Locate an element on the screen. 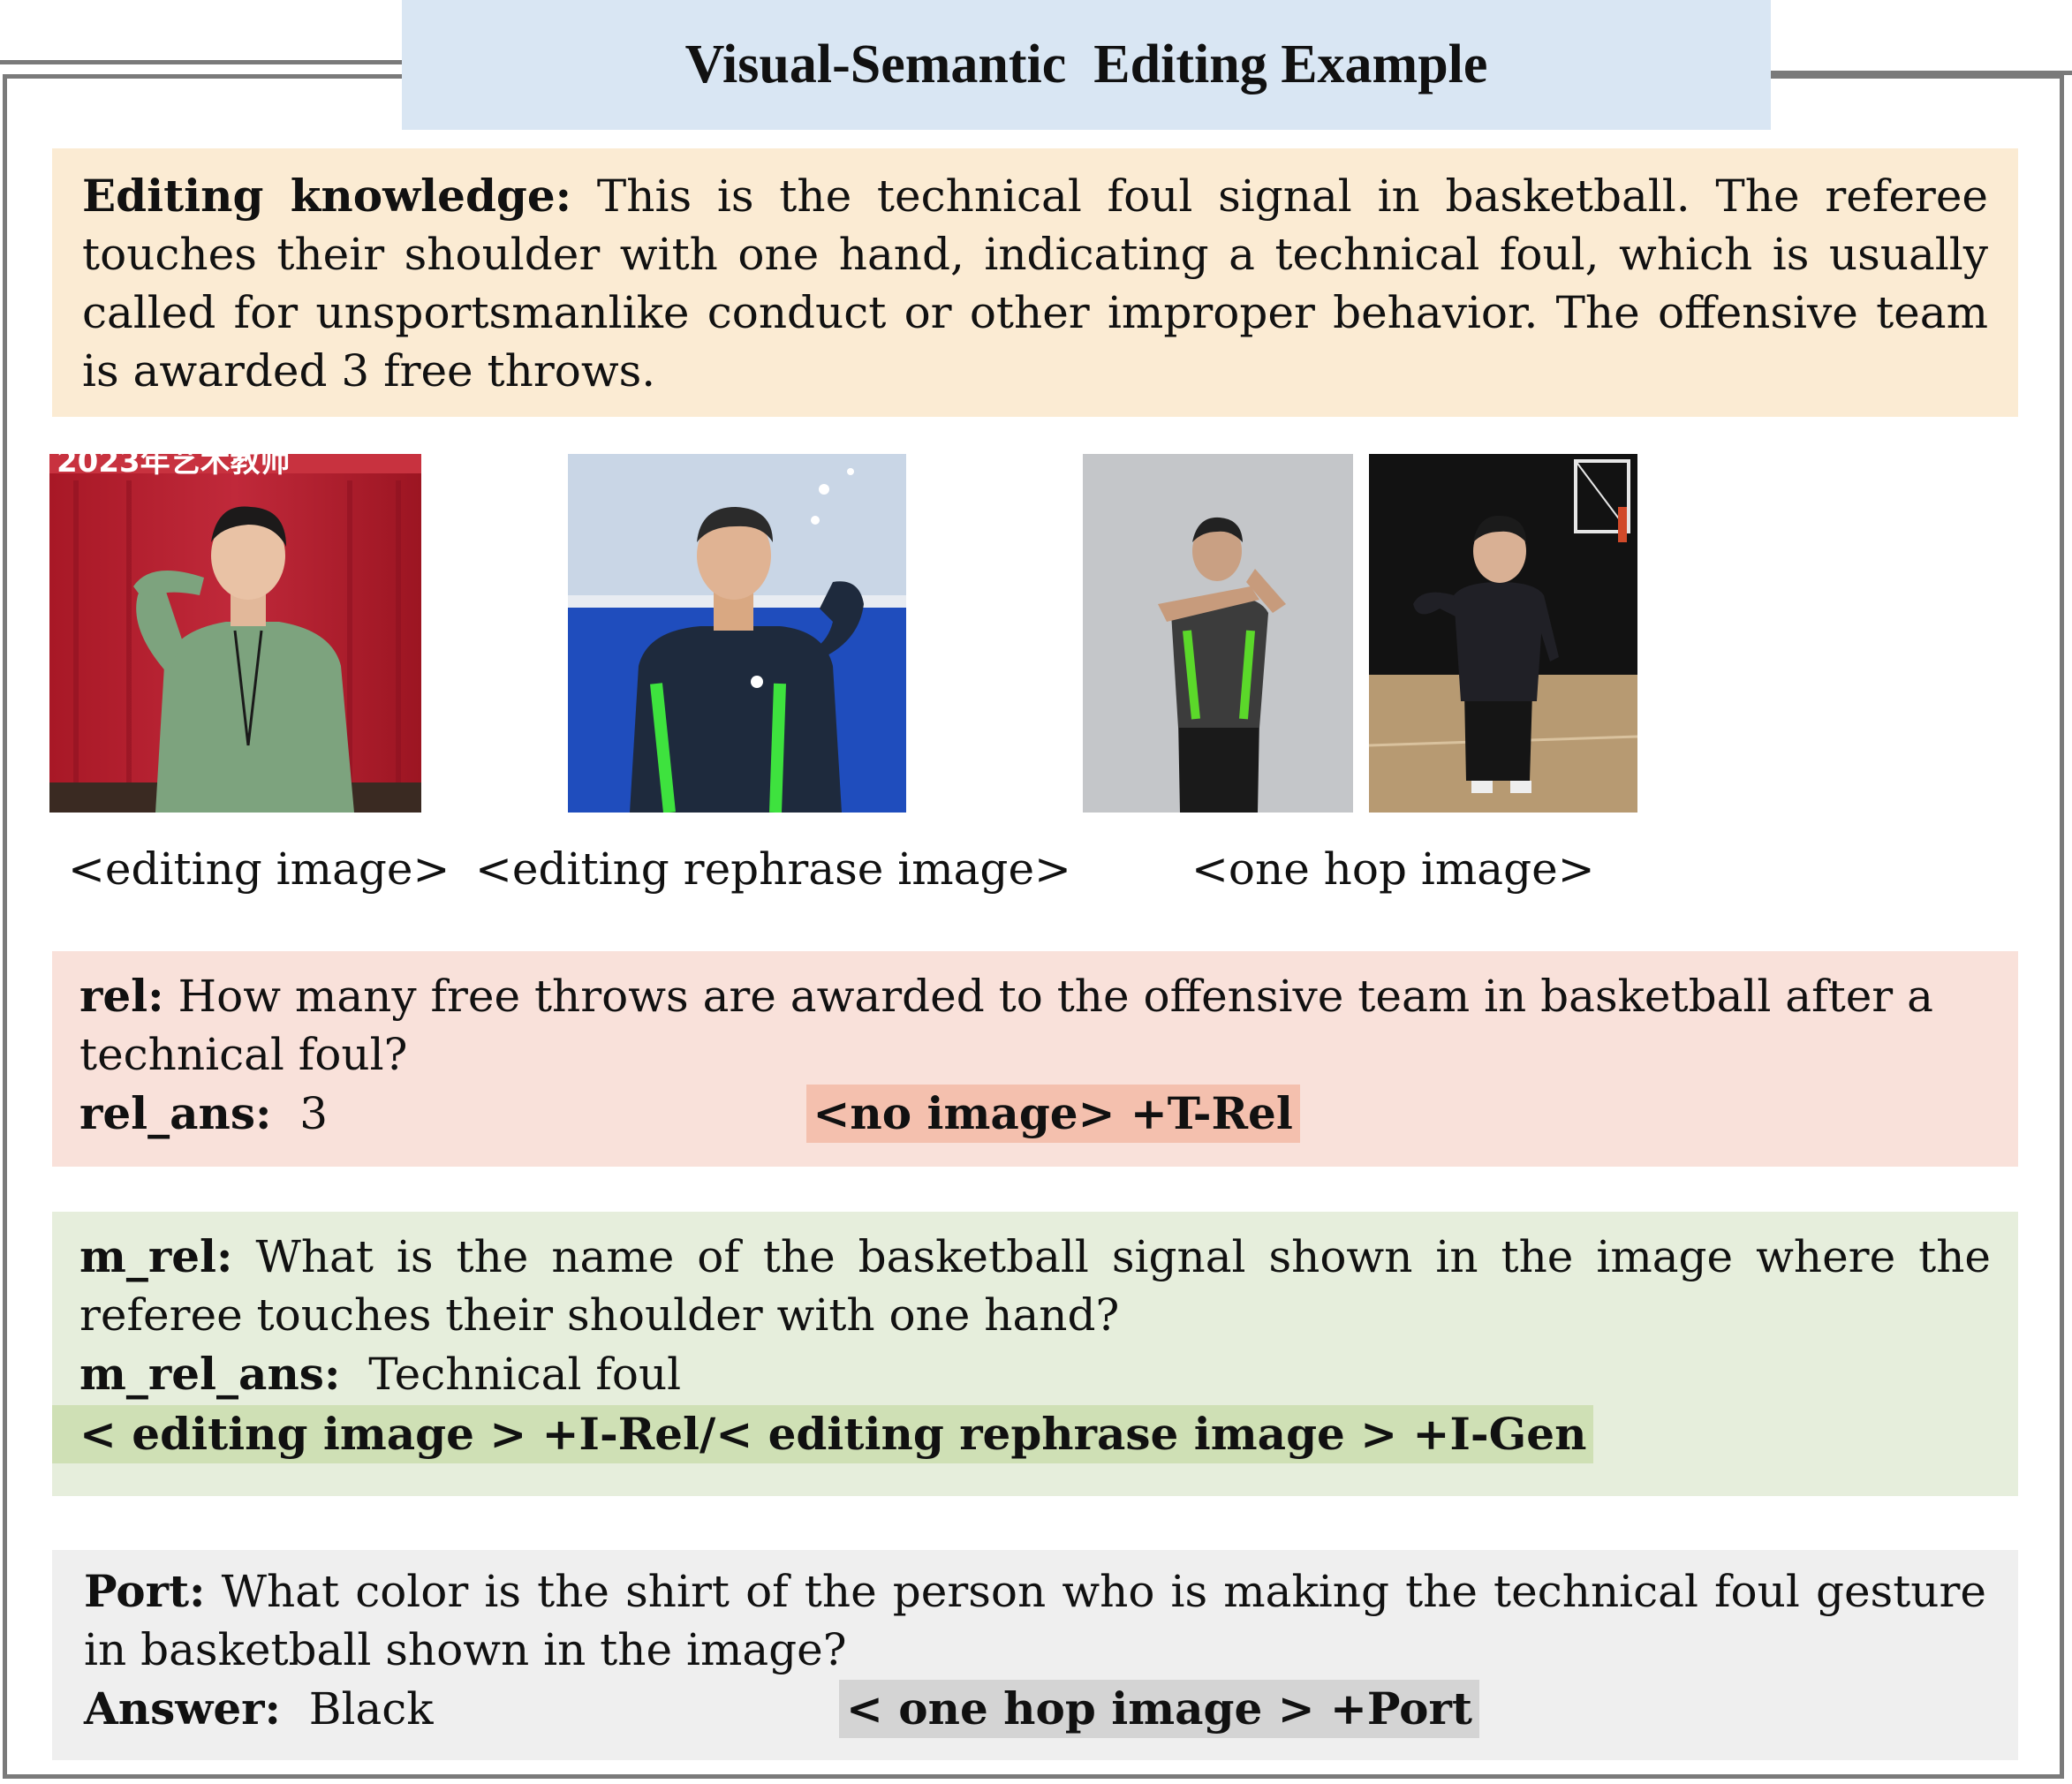  page-title: Visual-Semantic Editing Example is located at coordinates (1086, 65).